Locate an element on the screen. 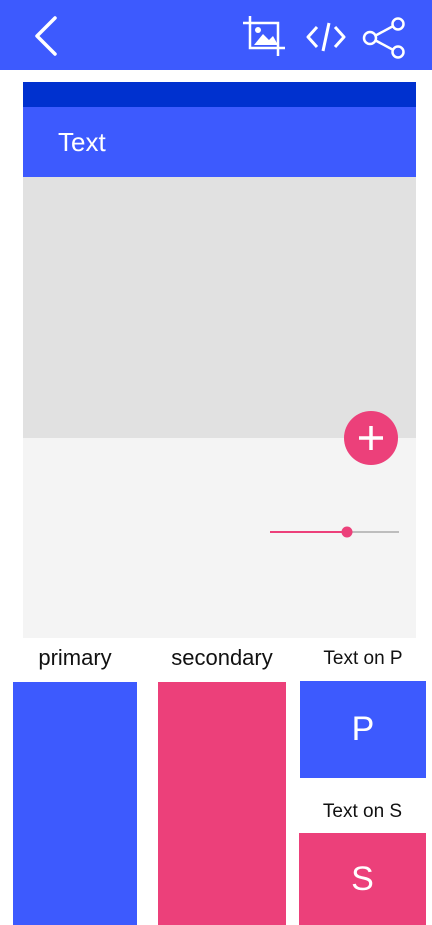  code-button is located at coordinates (326, 37).